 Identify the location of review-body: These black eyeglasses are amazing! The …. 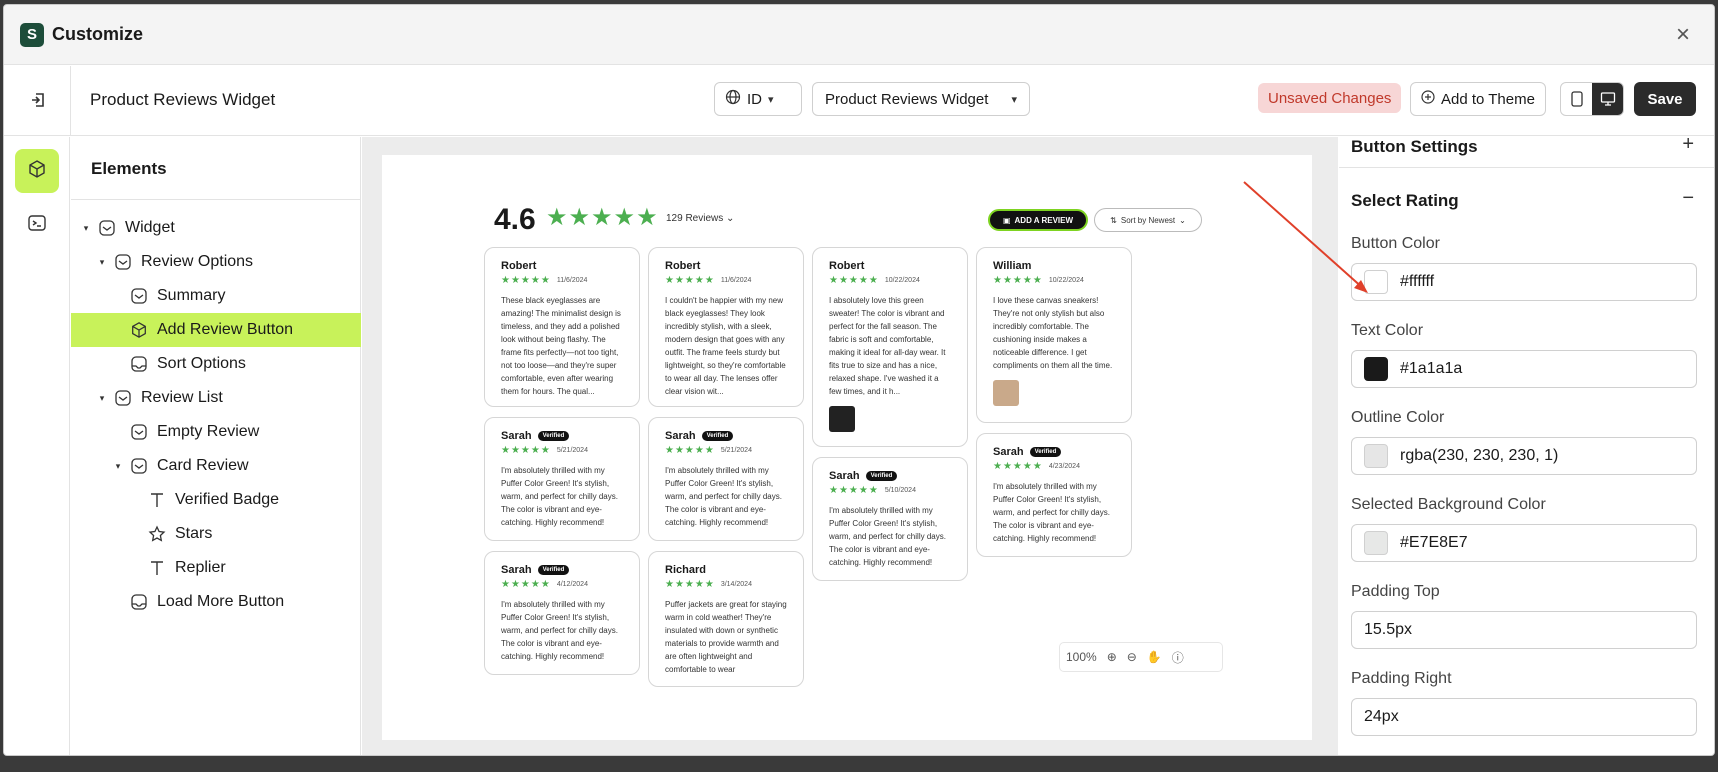
(561, 346).